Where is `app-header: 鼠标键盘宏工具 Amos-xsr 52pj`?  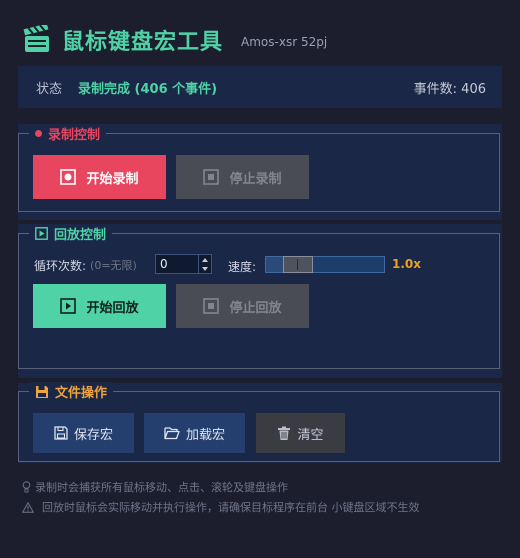
app-header: 鼠标键盘宏工具 Amos-xsr 52pj is located at coordinates (174, 40).